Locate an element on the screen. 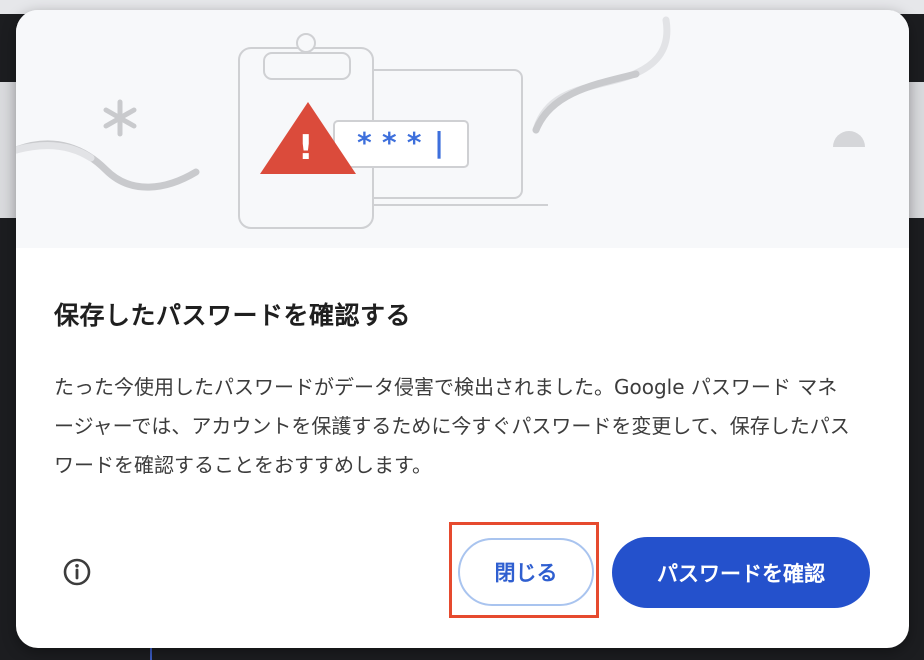 The width and height of the screenshot is (924, 660). password-mask-text: ***| is located at coordinates (406, 142).